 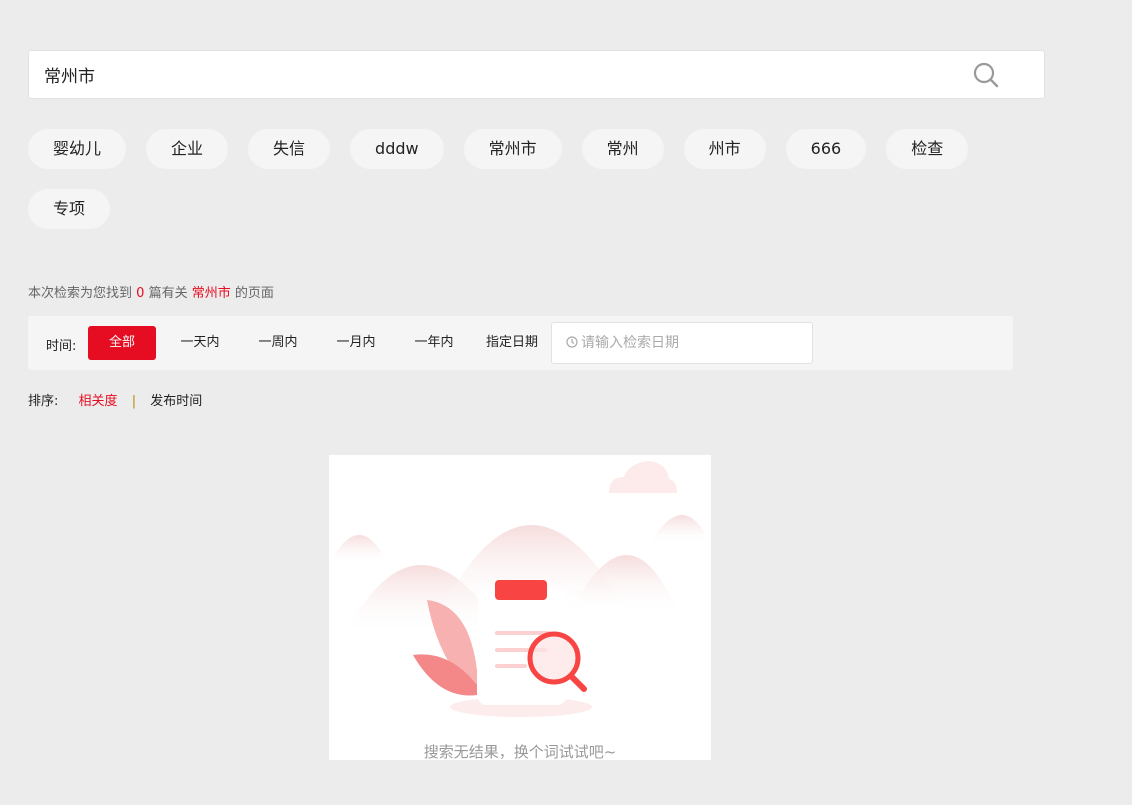 What do you see at coordinates (986, 75) in the screenshot?
I see `search-icon` at bounding box center [986, 75].